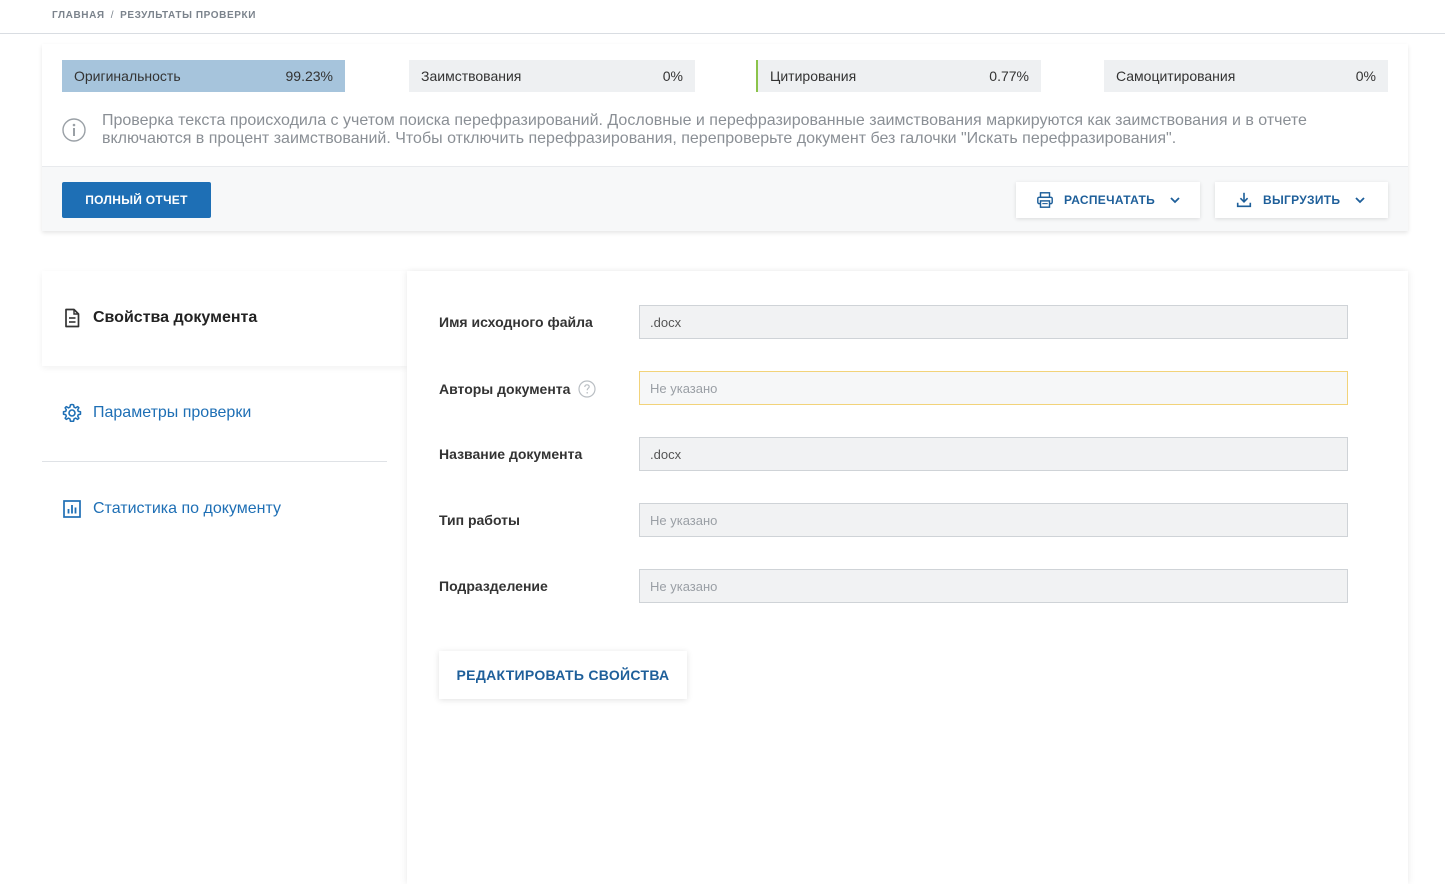  What do you see at coordinates (214, 461) in the screenshot?
I see `sidebar-divider` at bounding box center [214, 461].